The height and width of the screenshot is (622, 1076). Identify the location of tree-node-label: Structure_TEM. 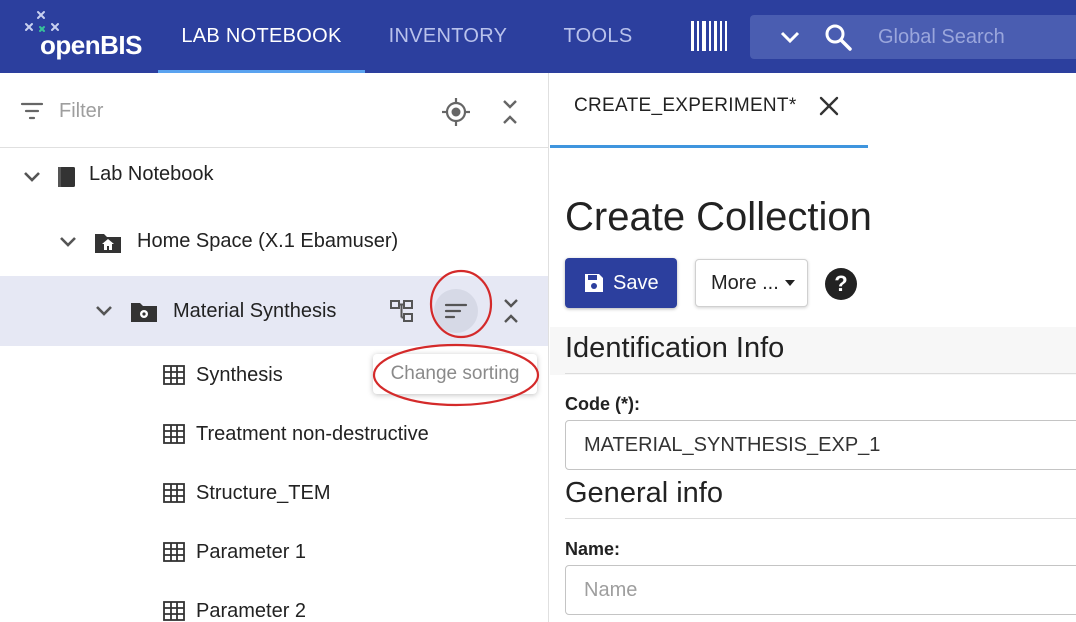
(263, 493).